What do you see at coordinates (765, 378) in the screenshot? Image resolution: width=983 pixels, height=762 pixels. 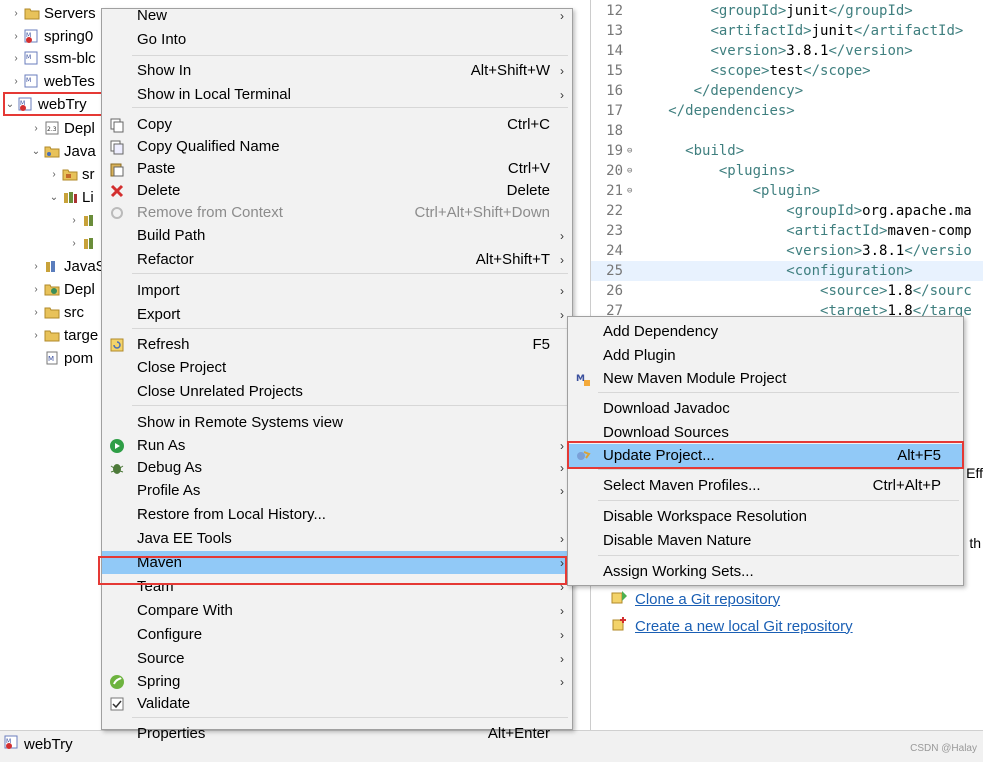 I see `submenu-item-new-maven-module-project: M New Maven Module Project` at bounding box center [765, 378].